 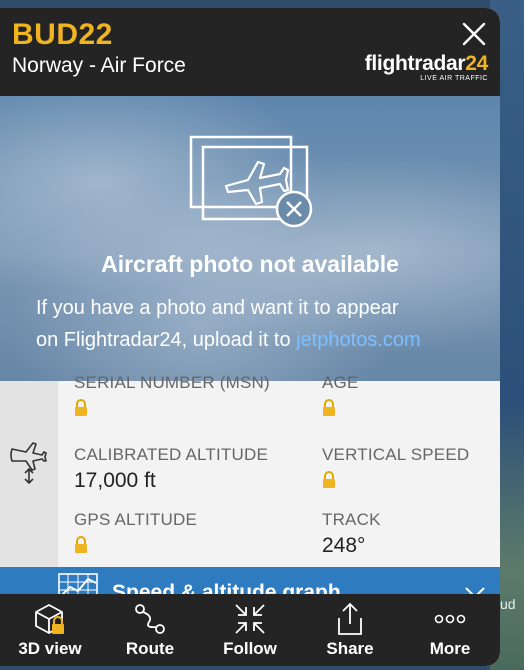 What do you see at coordinates (136, 519) in the screenshot?
I see `gps-altitude-label: GPS ALTITUDE` at bounding box center [136, 519].